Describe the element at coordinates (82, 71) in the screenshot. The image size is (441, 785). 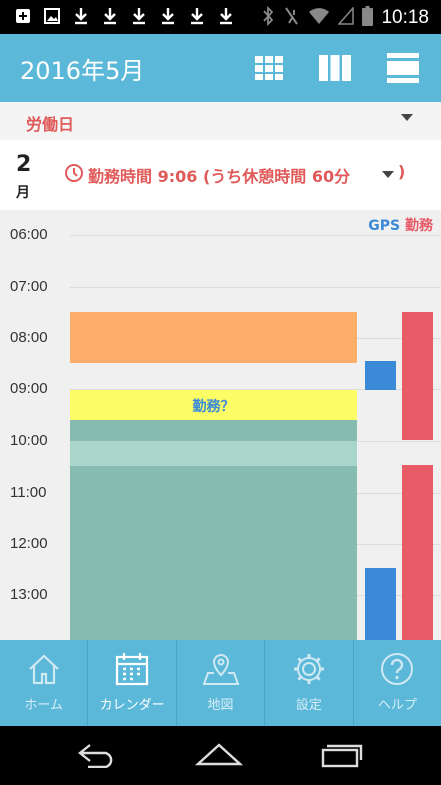
I see `page-title: 2016年5月` at that location.